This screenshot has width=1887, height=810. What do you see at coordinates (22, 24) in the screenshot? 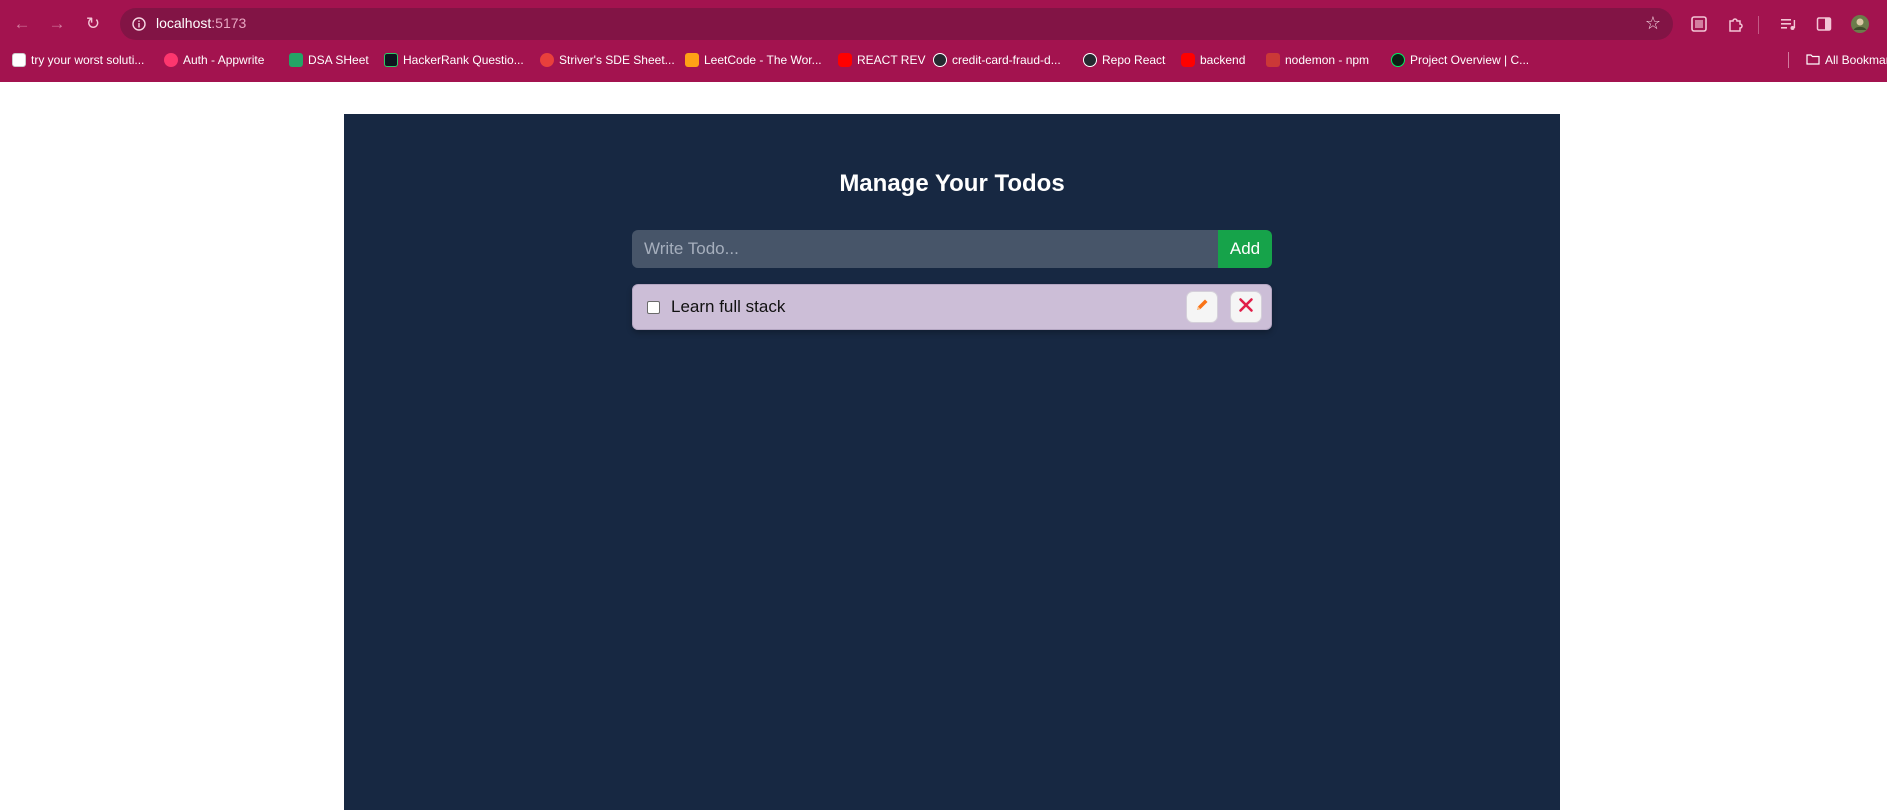
I see `back-icon: ←` at bounding box center [22, 24].